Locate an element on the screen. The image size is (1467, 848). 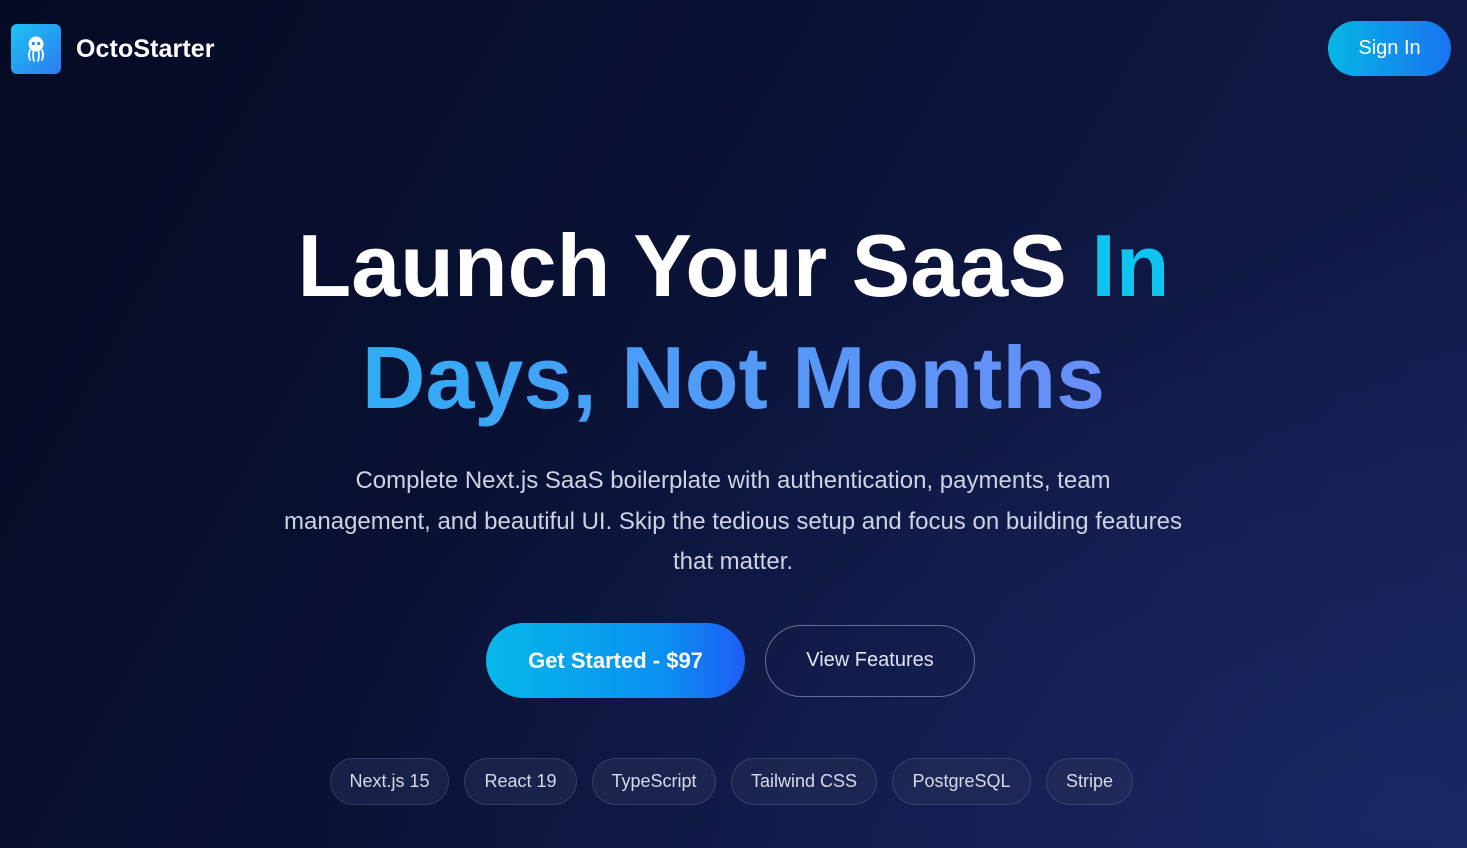
hero-title-line-1: Launch Your SaaS In is located at coordinates (733, 266).